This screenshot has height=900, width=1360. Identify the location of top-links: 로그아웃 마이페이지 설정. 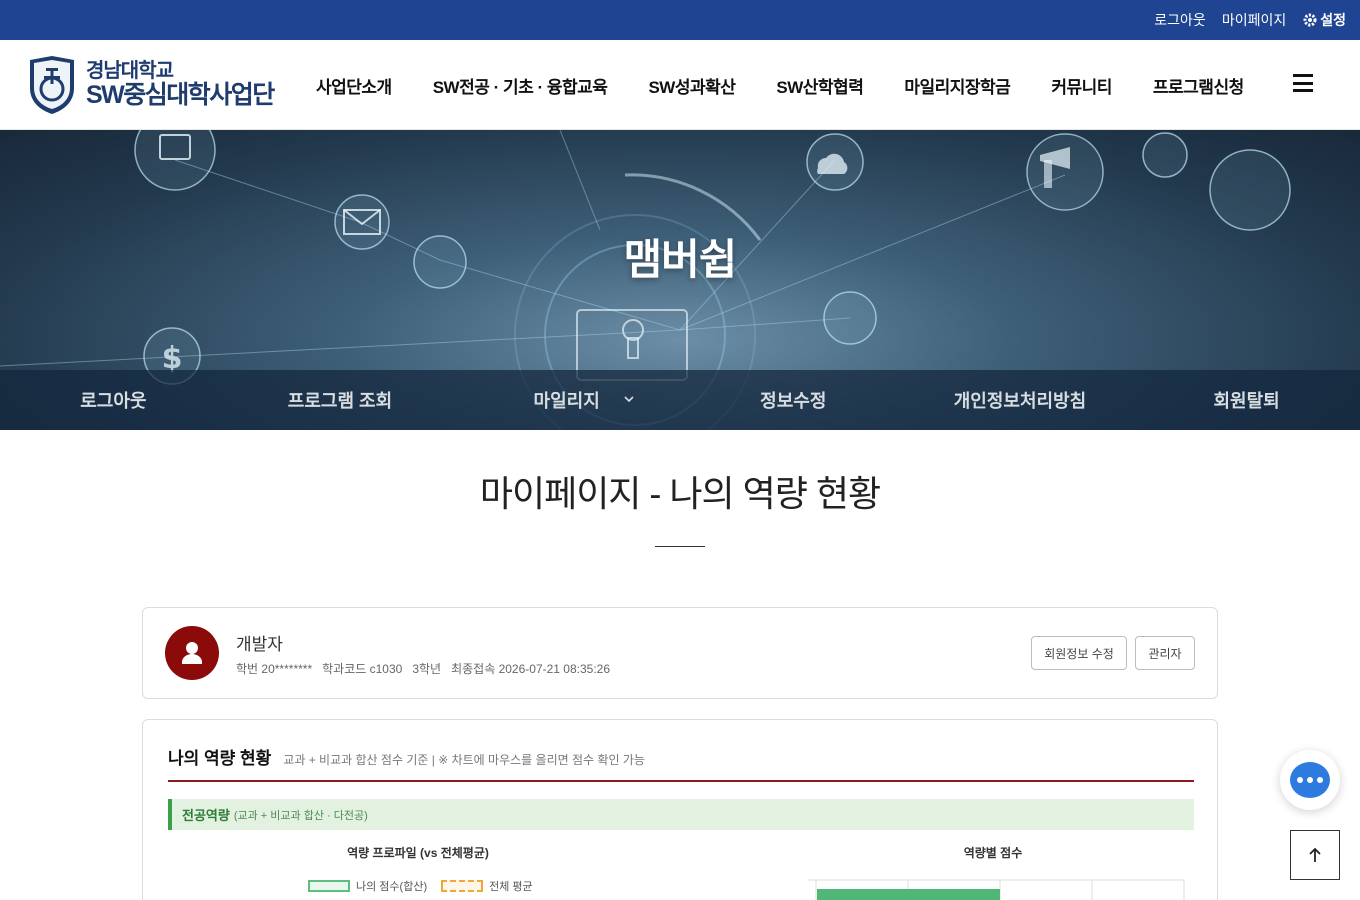
(1250, 20).